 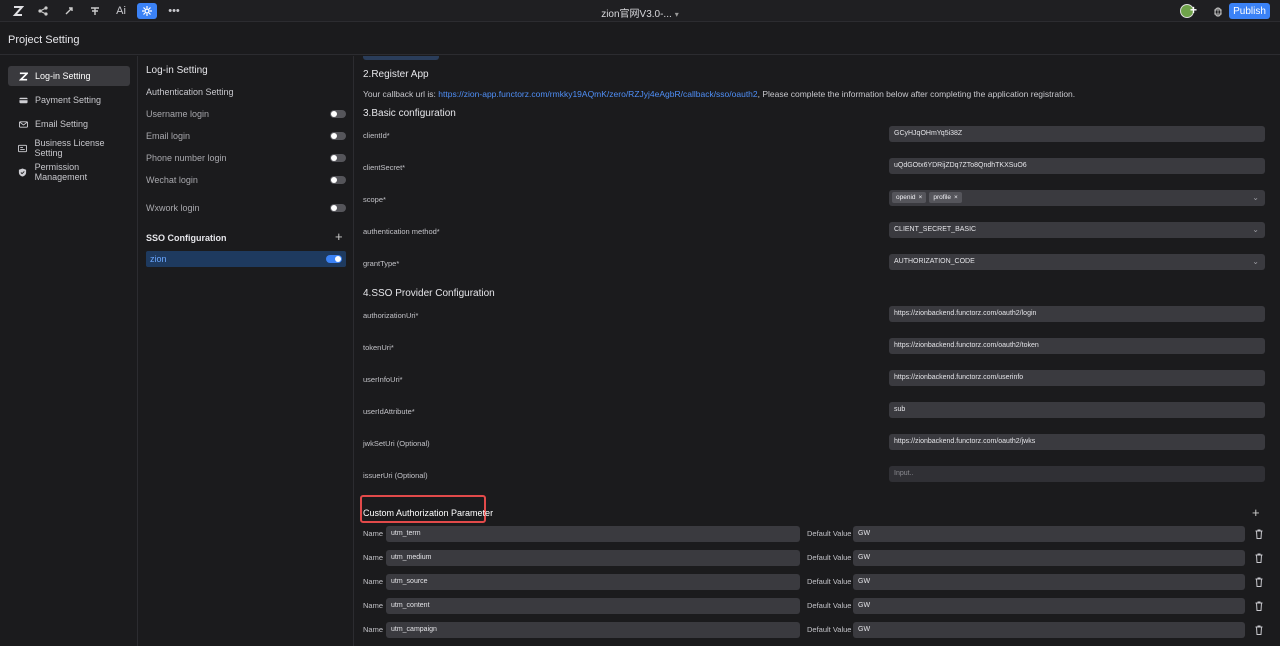 I want to click on scope-select: openid × profile × ⌄, so click(x=1077, y=198).